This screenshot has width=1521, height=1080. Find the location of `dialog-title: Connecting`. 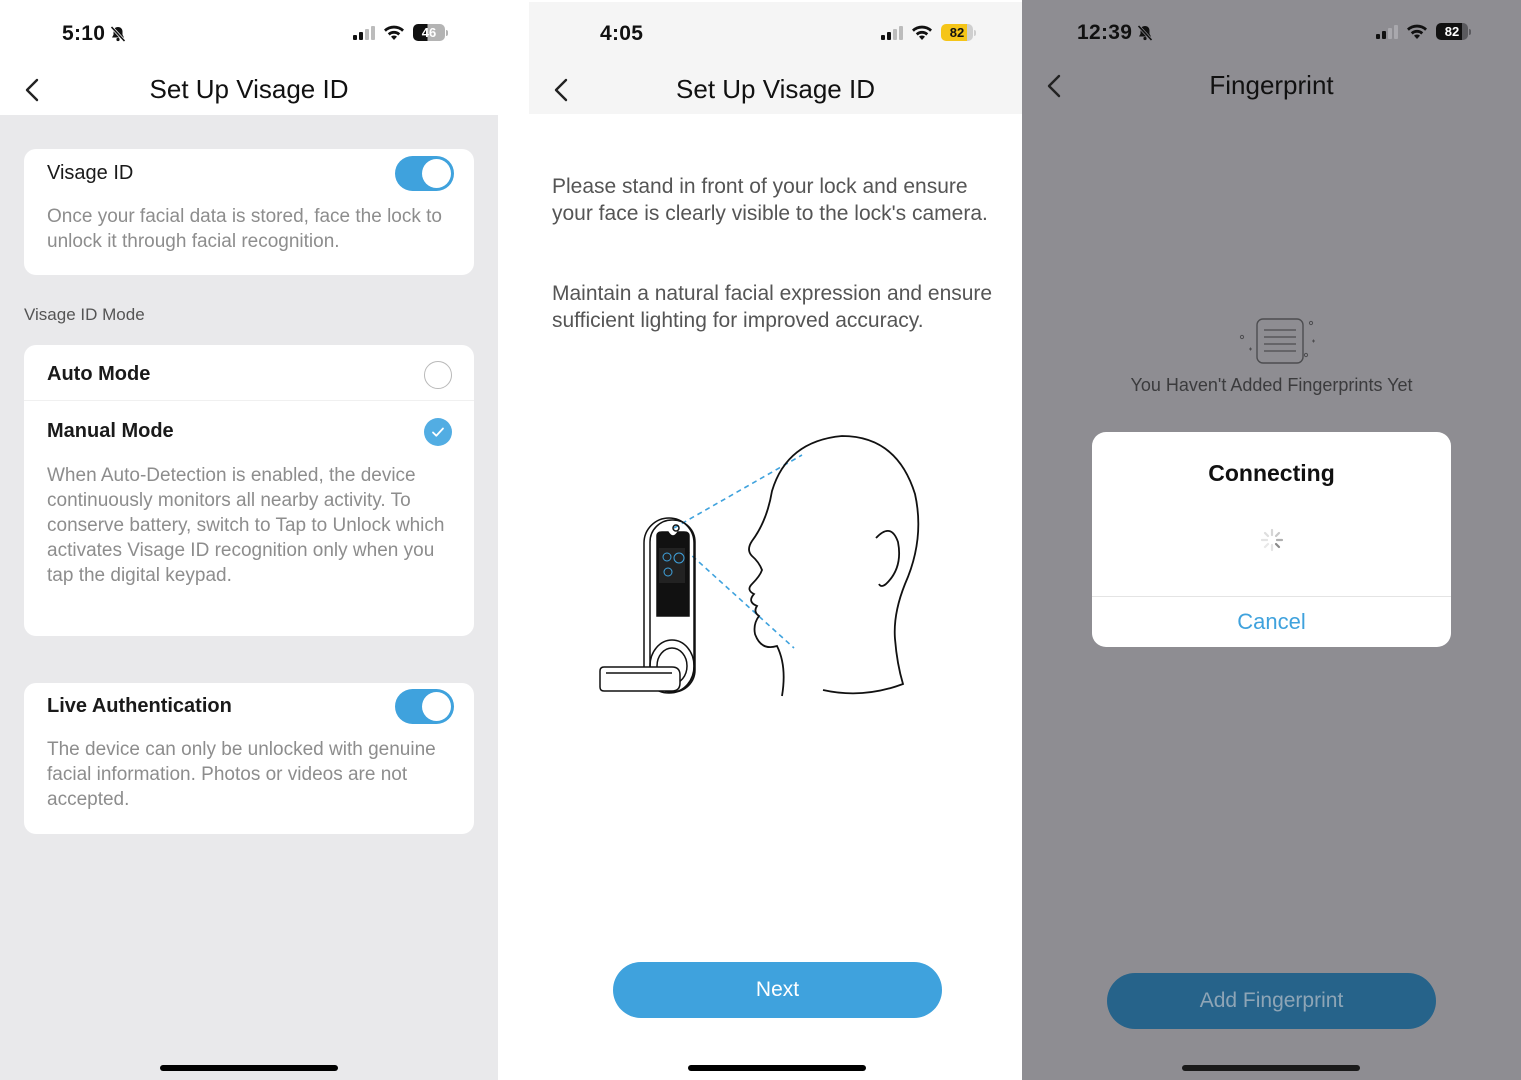

dialog-title: Connecting is located at coordinates (1271, 473).